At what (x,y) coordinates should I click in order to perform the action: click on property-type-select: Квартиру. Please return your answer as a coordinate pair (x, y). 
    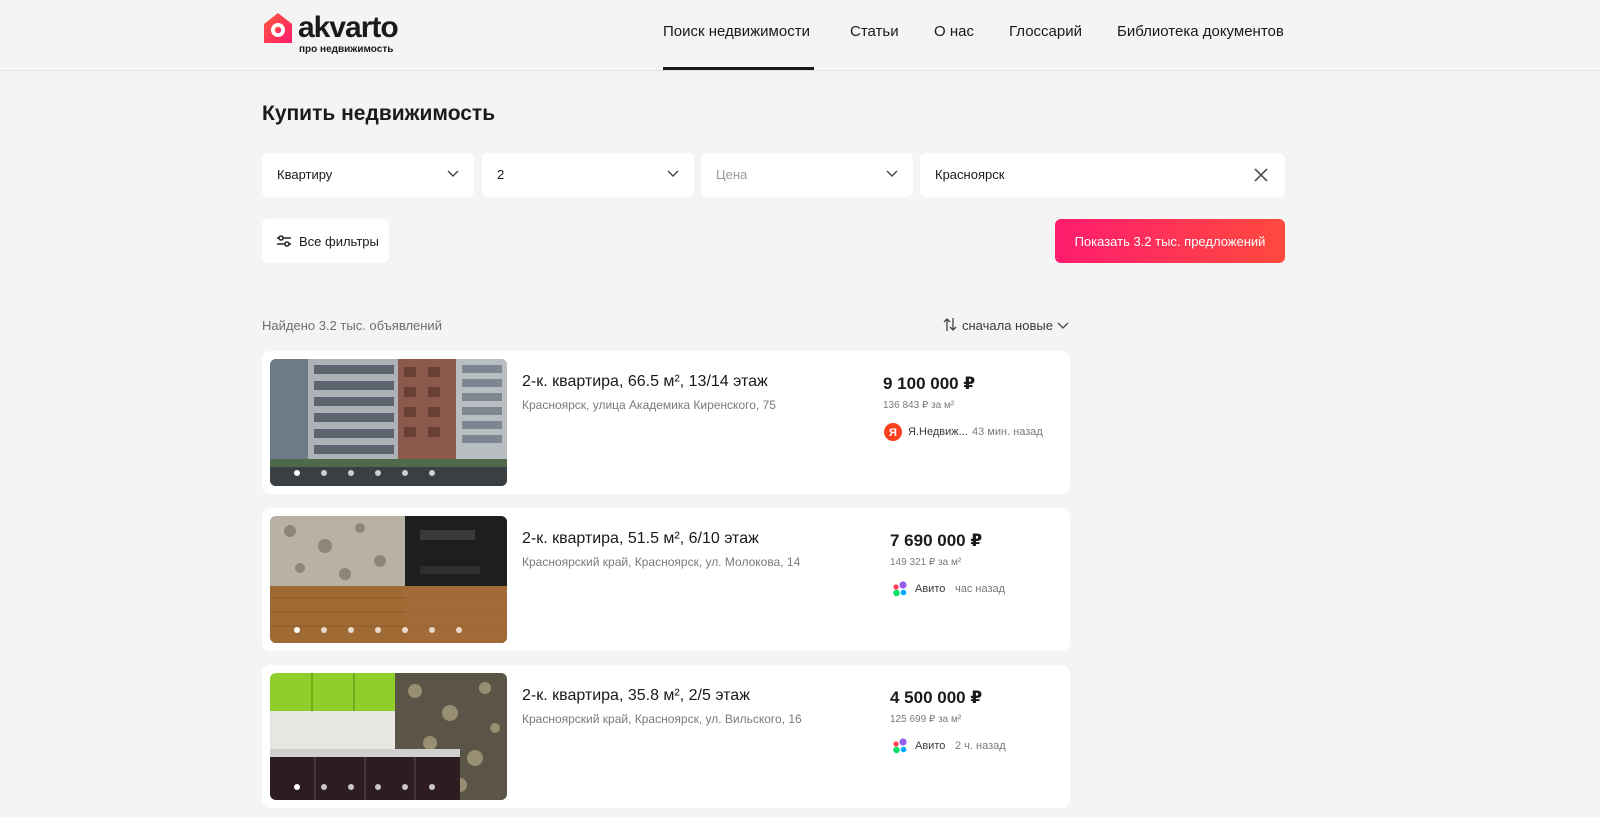
    Looking at the image, I should click on (368, 175).